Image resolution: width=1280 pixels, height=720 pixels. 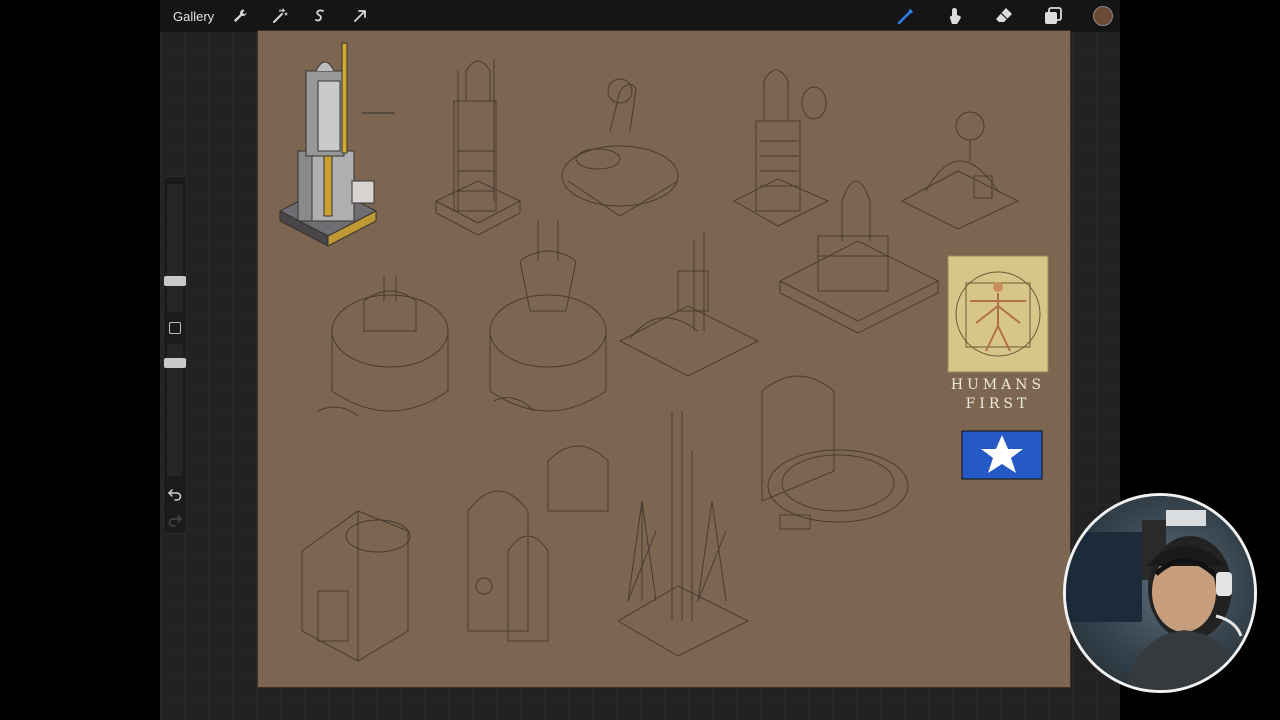 I want to click on webcam-overlay, so click(x=1160, y=593).